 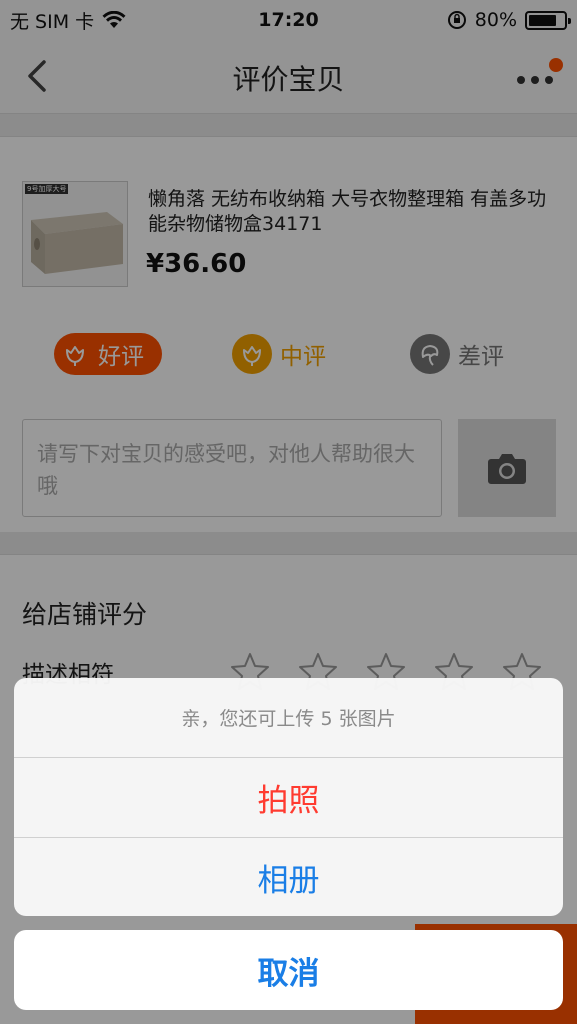 What do you see at coordinates (288, 970) in the screenshot?
I see `cancel-button: 取消` at bounding box center [288, 970].